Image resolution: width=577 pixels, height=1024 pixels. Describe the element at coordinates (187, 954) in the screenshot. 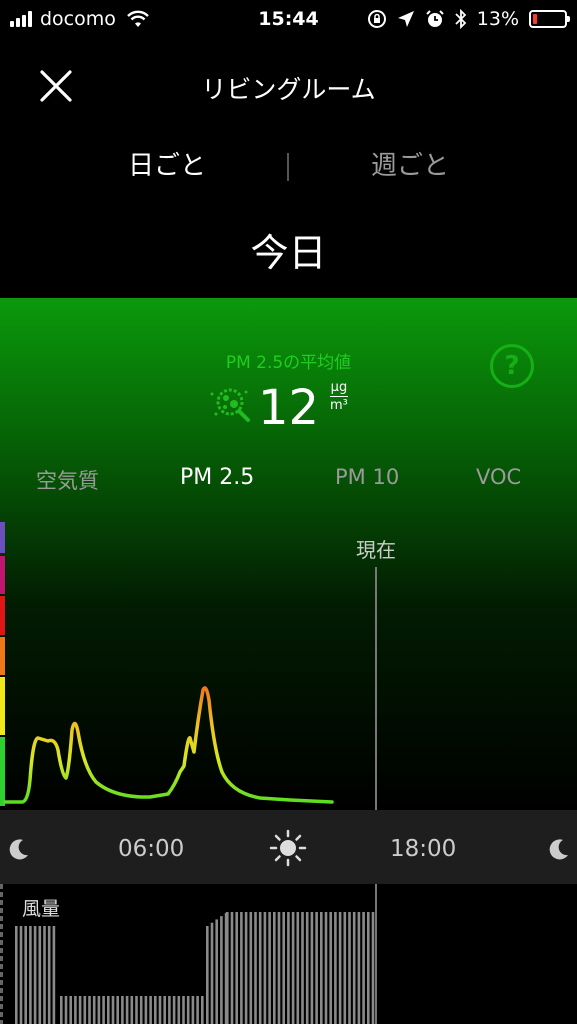

I see `fan-speed-chart` at that location.